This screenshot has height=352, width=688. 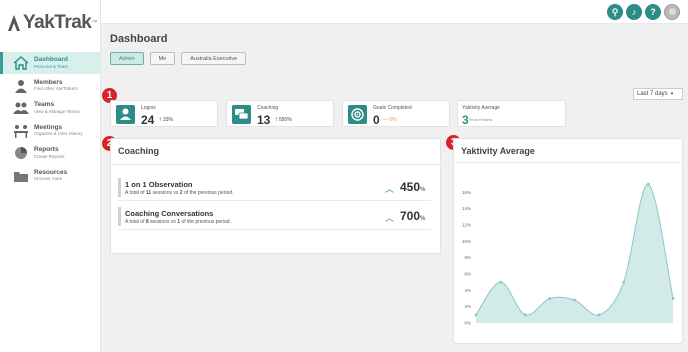 I want to click on yak-logo-icon, so click(x=14, y=23).